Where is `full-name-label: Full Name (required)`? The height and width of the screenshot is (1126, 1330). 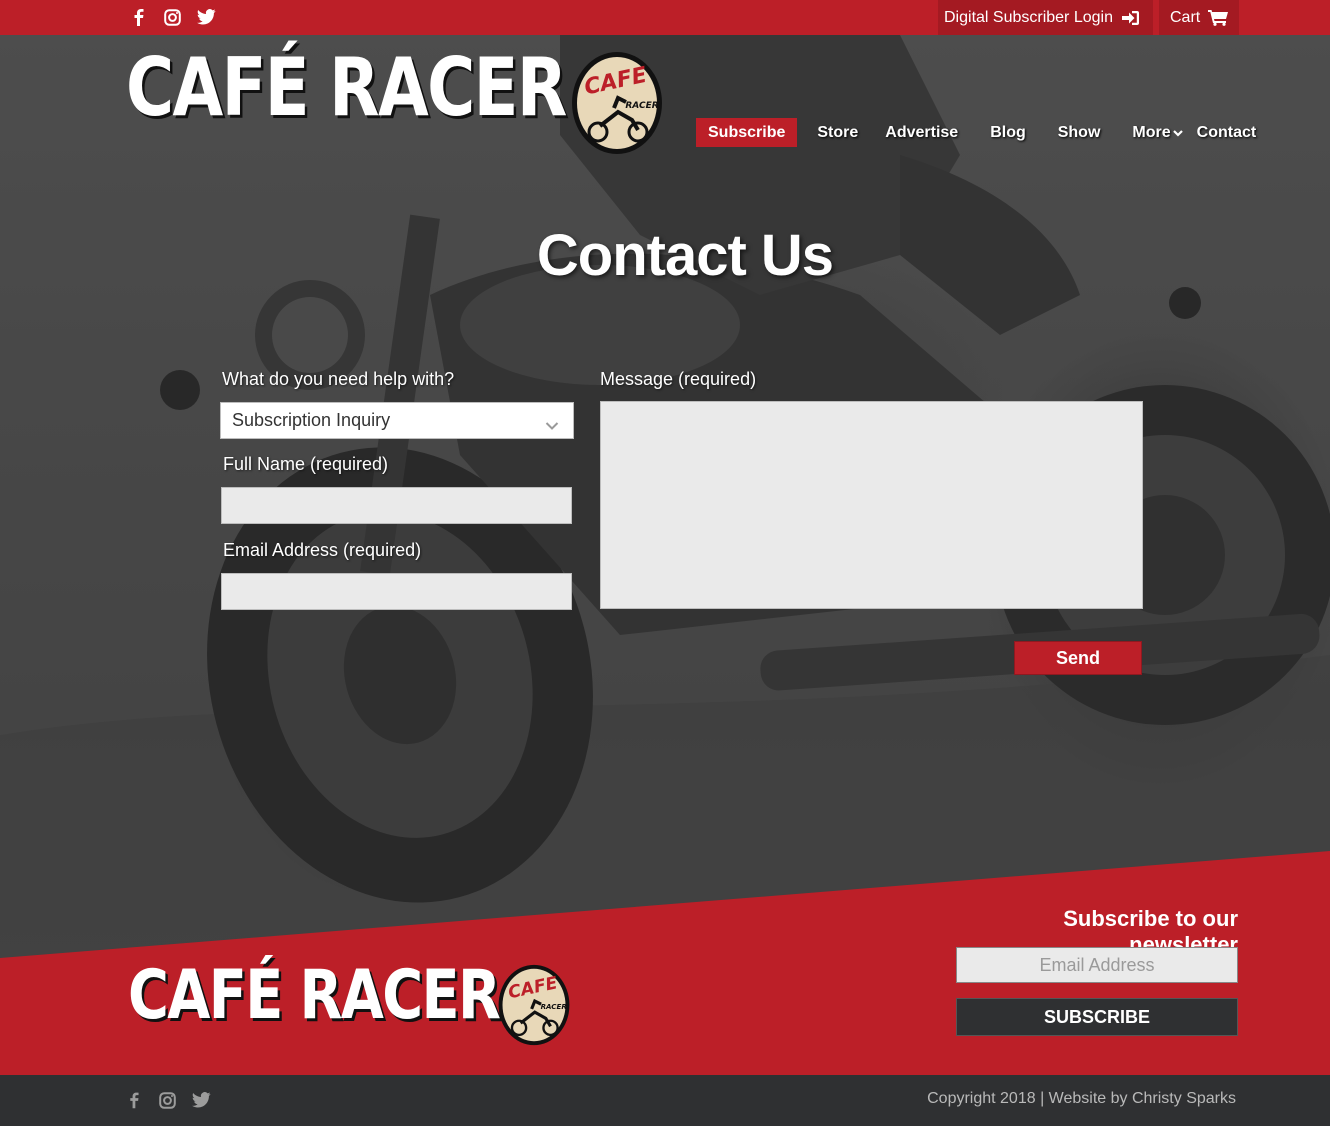
full-name-label: Full Name (required) is located at coordinates (306, 464).